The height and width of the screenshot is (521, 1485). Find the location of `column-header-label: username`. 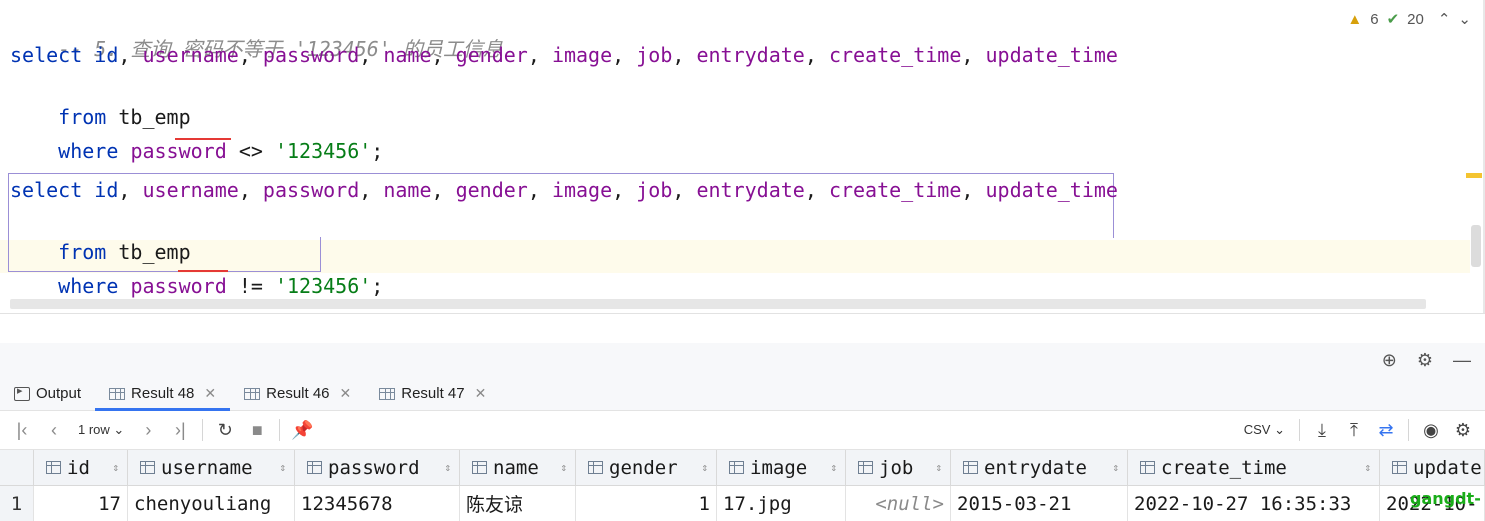

column-header-label: username is located at coordinates (207, 467).